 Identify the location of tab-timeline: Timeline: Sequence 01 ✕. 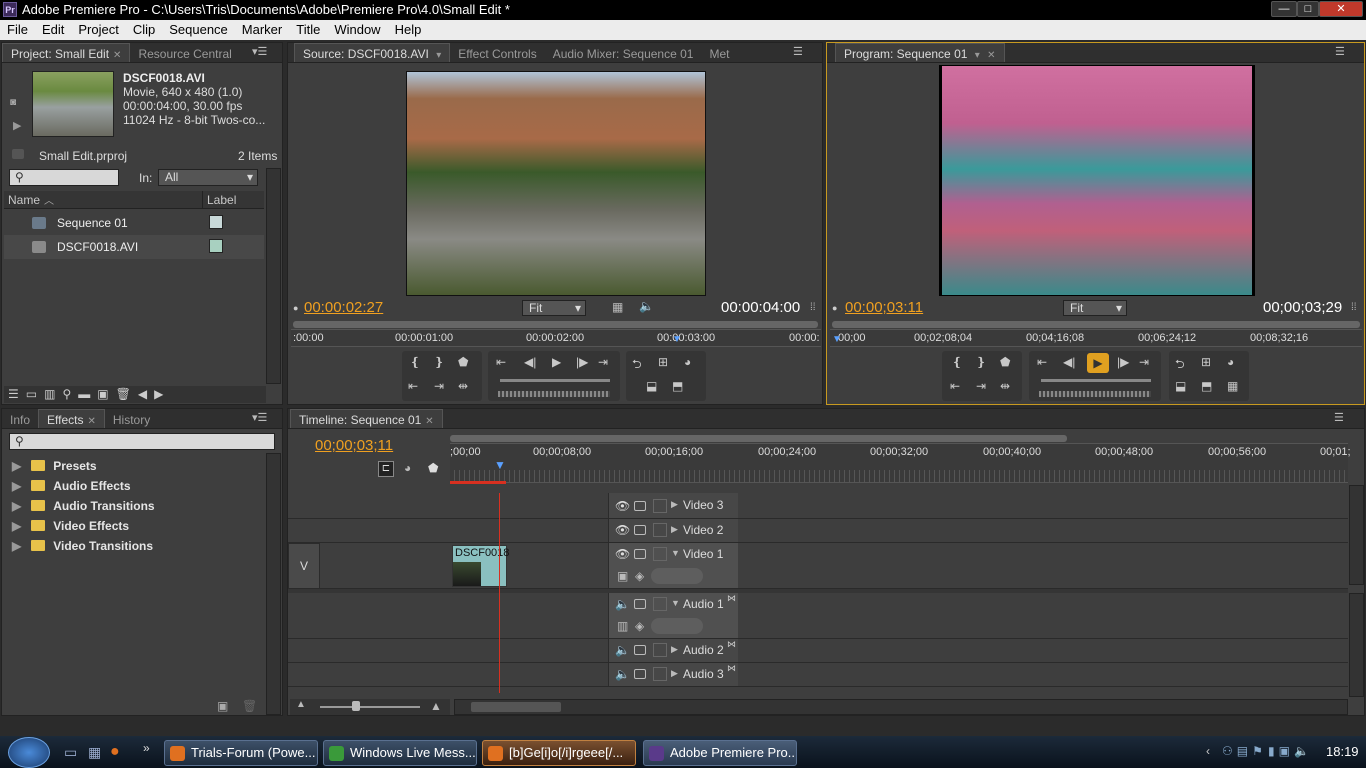
(366, 418).